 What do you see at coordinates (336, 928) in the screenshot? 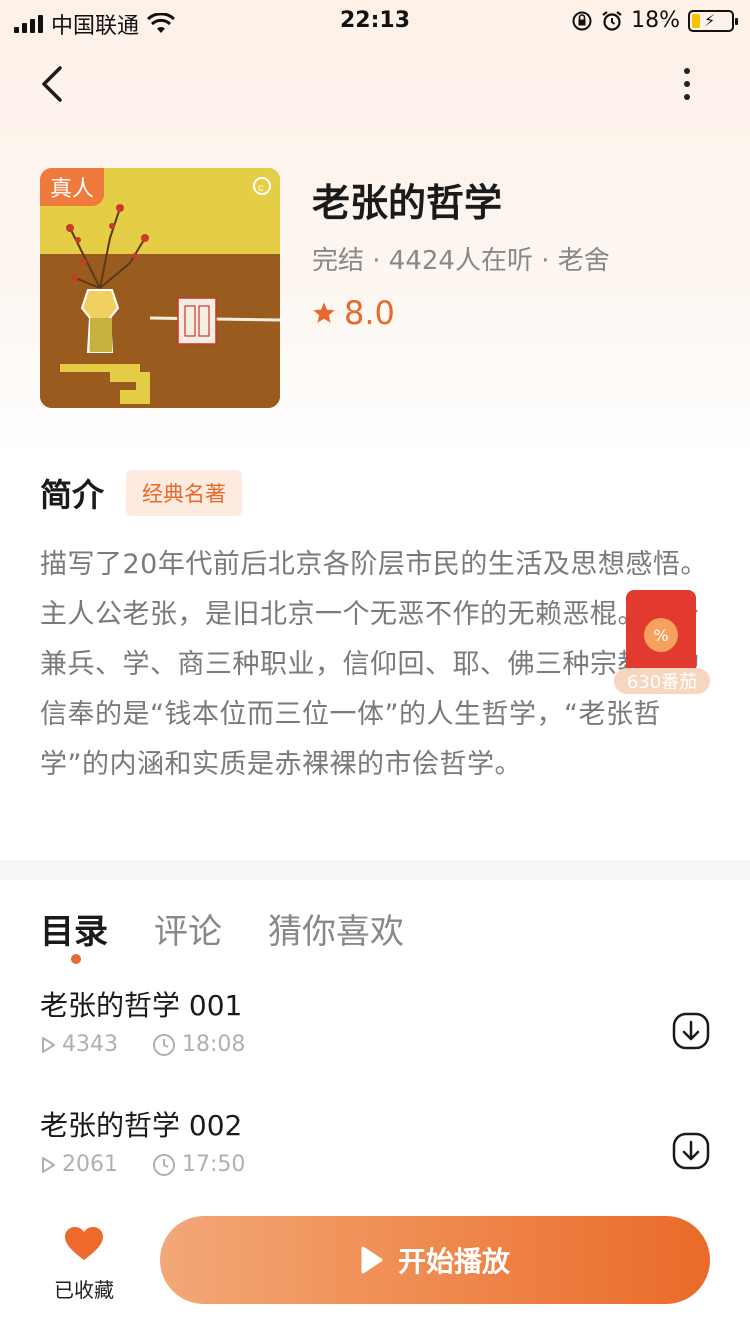
I see `tab-recommend: 猜你喜欢` at bounding box center [336, 928].